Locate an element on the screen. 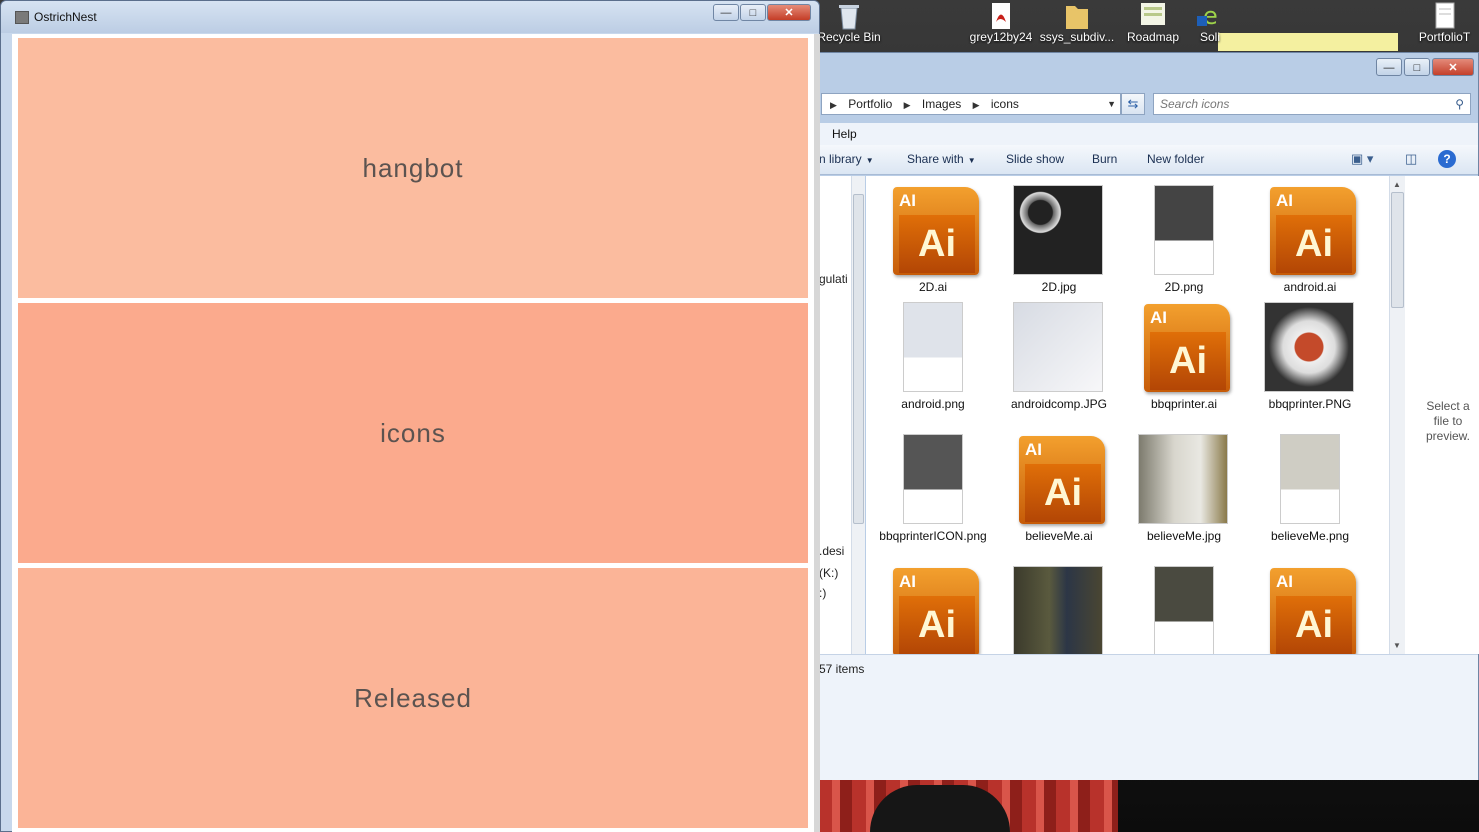 This screenshot has height=832, width=1479. file-item: bbqprinter.PNG is located at coordinates (1310, 356).